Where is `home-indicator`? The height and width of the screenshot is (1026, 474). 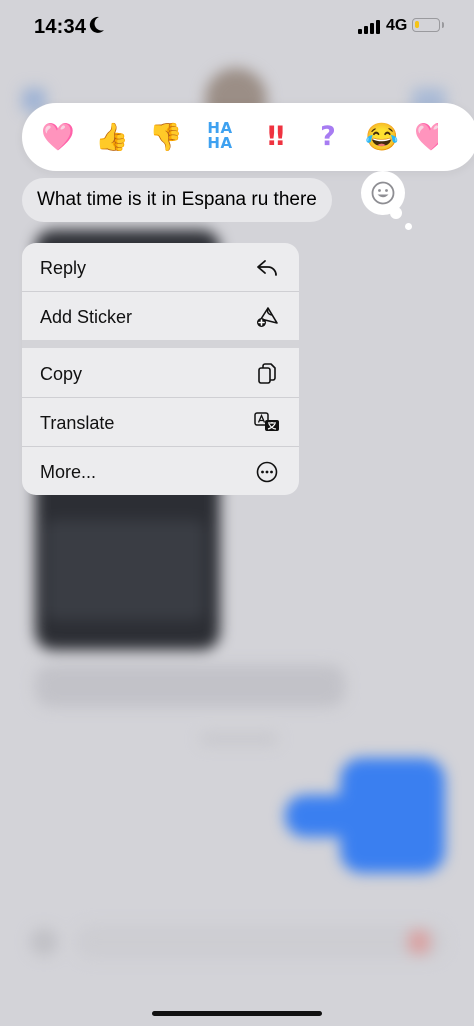 home-indicator is located at coordinates (237, 1013).